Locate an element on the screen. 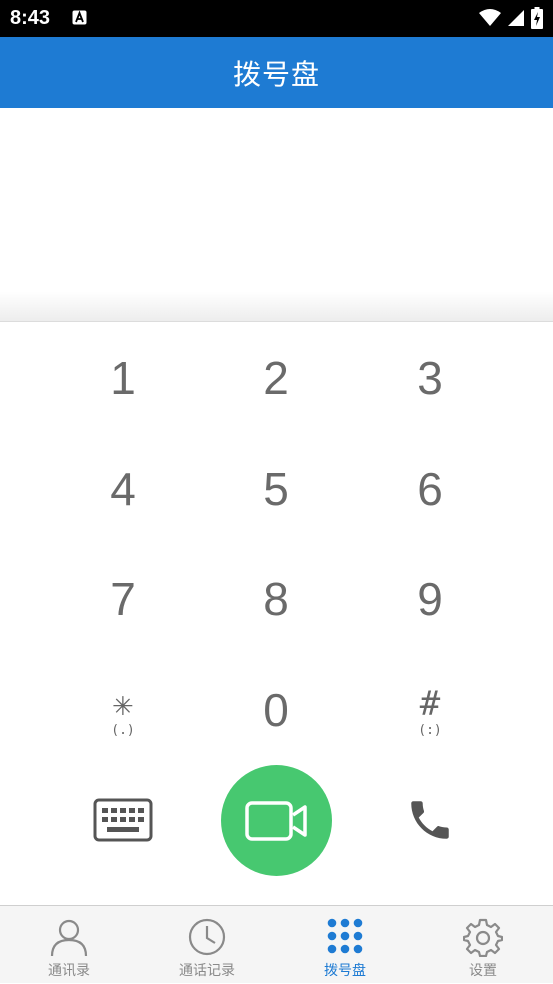 The height and width of the screenshot is (984, 553). key-digit: 2 is located at coordinates (276, 378).